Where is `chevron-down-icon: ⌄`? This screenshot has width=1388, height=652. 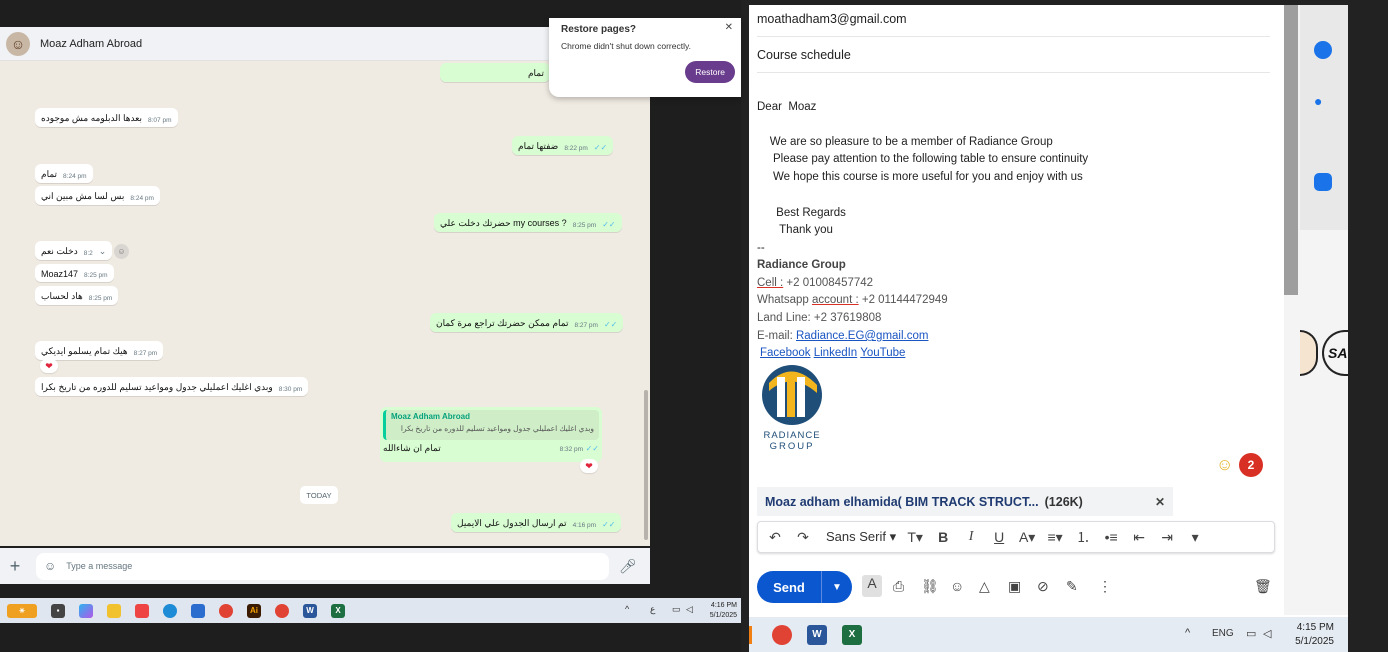 chevron-down-icon: ⌄ is located at coordinates (103, 251).